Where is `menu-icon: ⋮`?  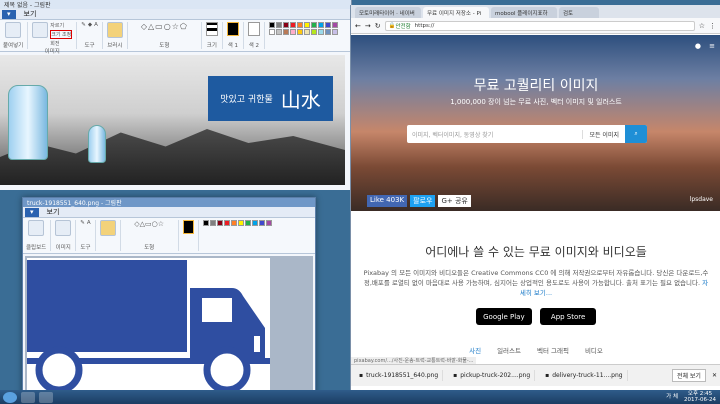
menu-icon: ⋮ is located at coordinates (712, 26).